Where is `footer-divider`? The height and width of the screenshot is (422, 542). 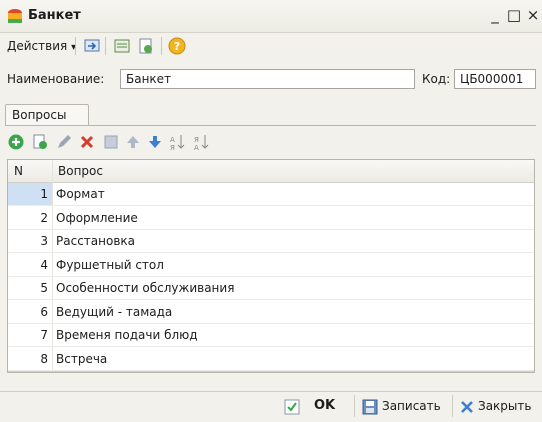
footer-divider is located at coordinates (271, 391).